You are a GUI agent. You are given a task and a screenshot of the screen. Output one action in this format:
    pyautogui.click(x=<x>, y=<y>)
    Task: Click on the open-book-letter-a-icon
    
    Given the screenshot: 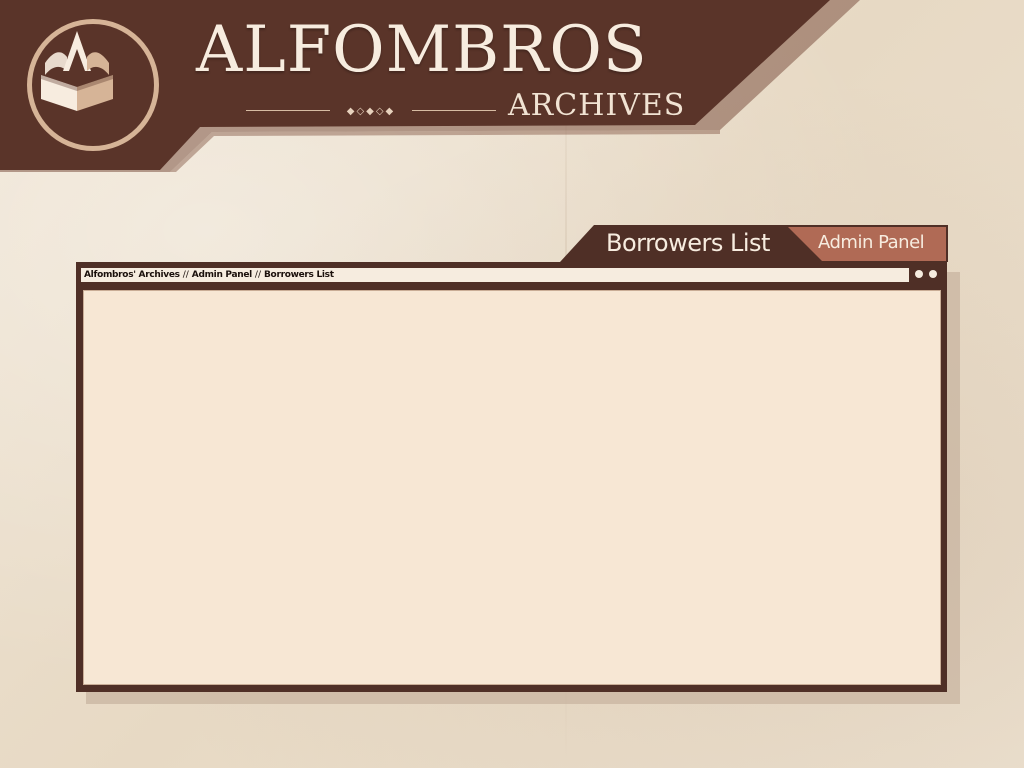 What is the action you would take?
    pyautogui.click(x=77, y=71)
    